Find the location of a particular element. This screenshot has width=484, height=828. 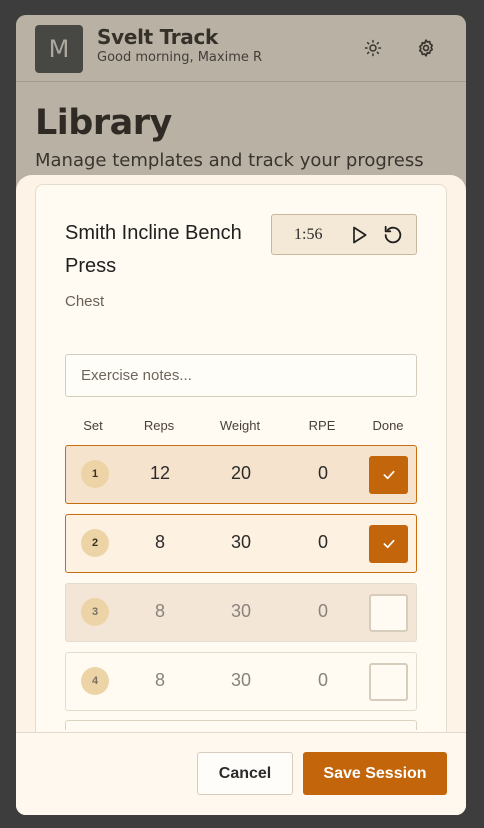

set-row: 1 12 20 0 is located at coordinates (241, 474).